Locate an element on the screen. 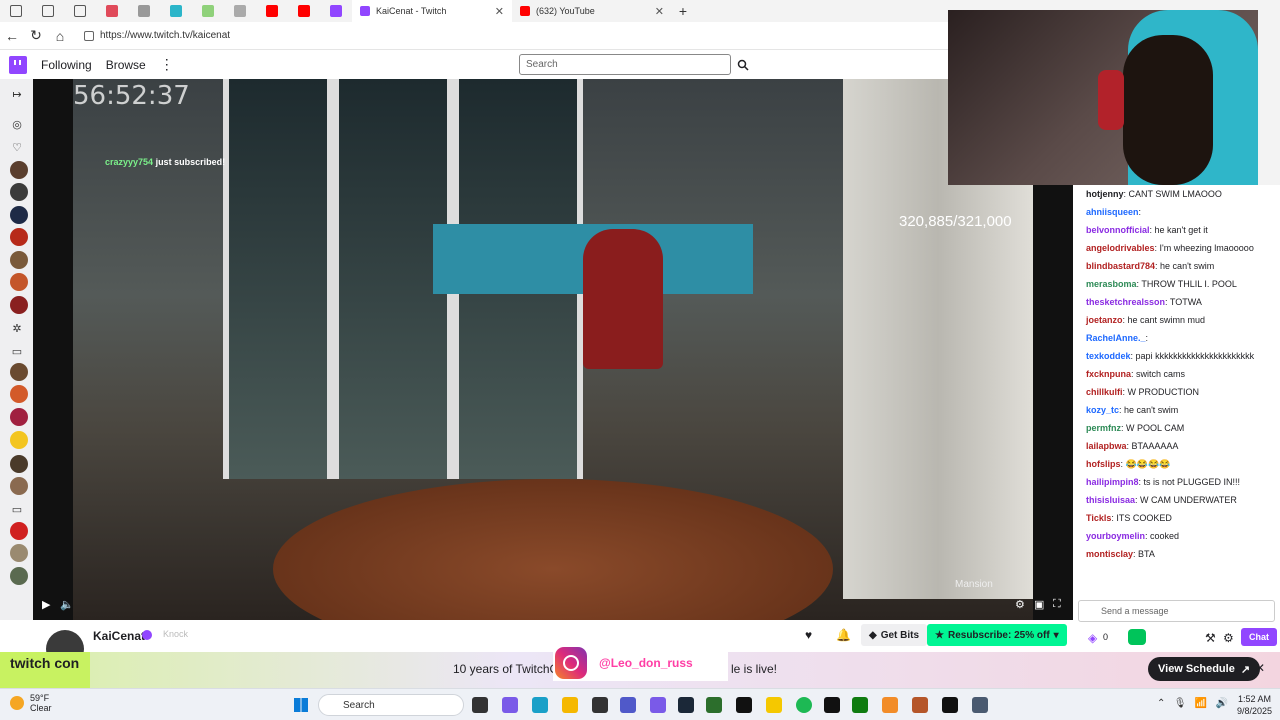 This screenshot has height=720, width=1280. chat-username: belvonnofficial is located at coordinates (1118, 230).